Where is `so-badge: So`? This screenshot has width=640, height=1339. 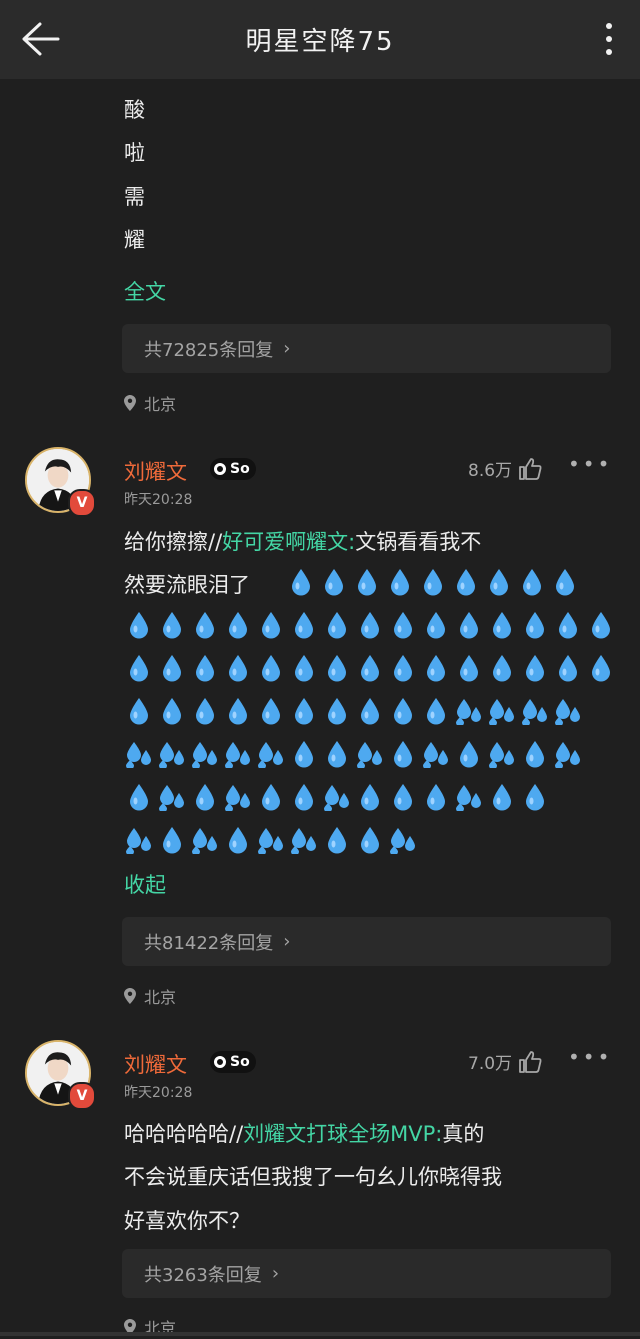
so-badge: So is located at coordinates (233, 469).